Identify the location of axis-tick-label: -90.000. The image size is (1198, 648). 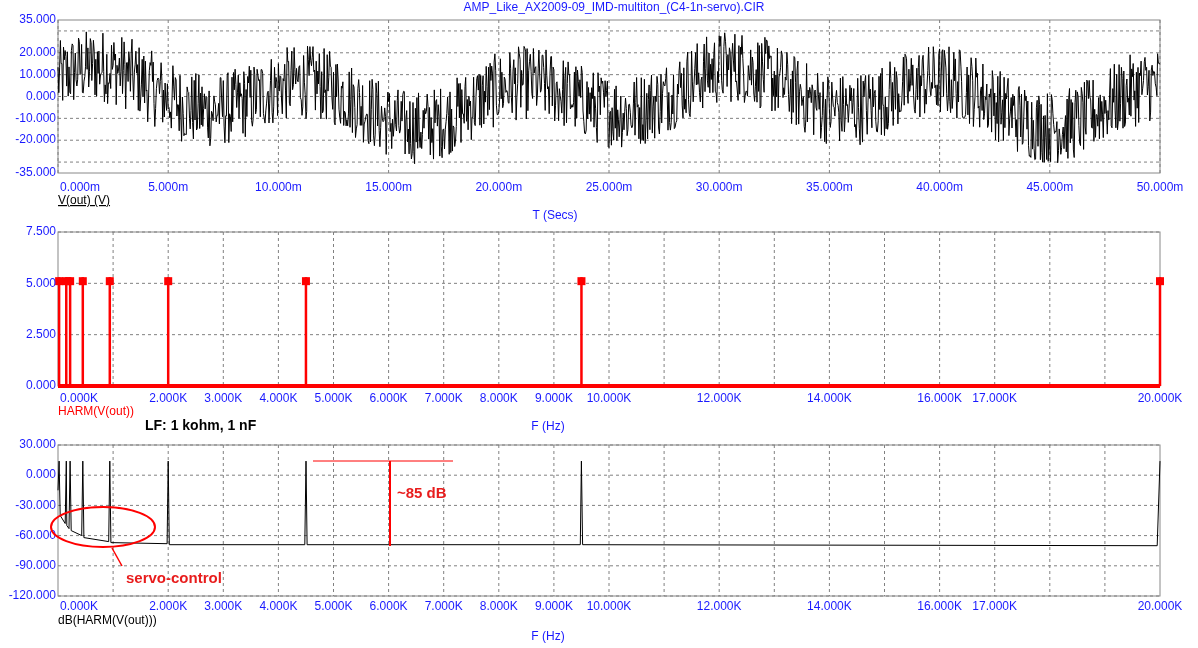
(35, 564).